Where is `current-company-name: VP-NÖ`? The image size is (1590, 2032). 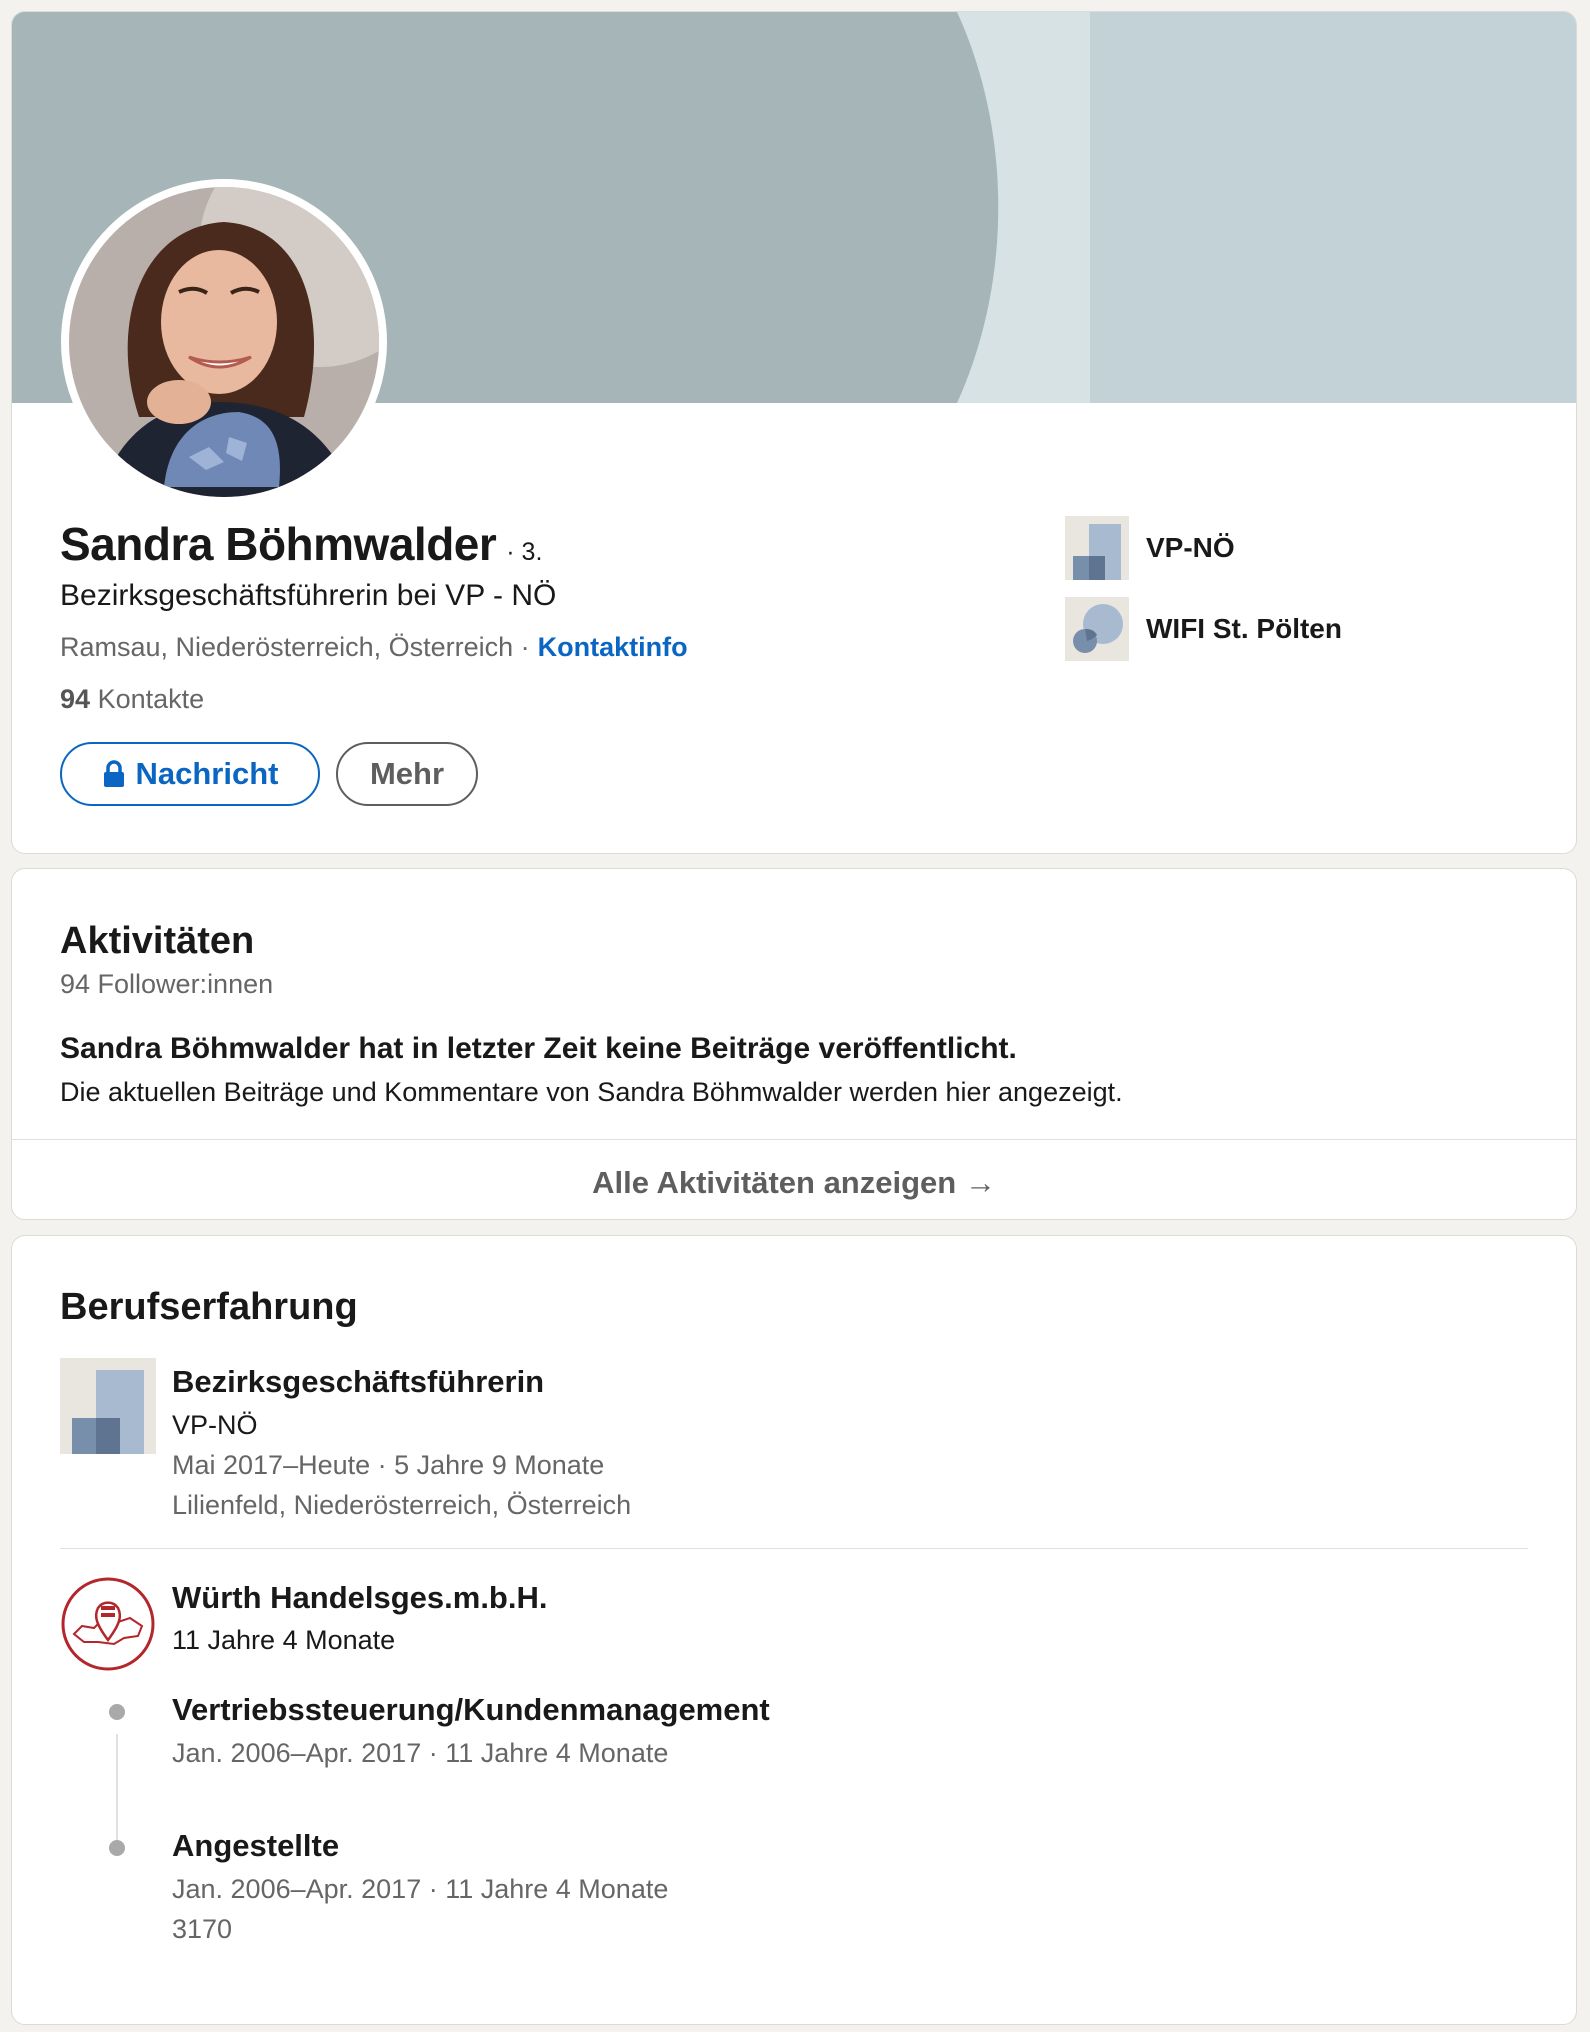
current-company-name: VP-NÖ is located at coordinates (1190, 547).